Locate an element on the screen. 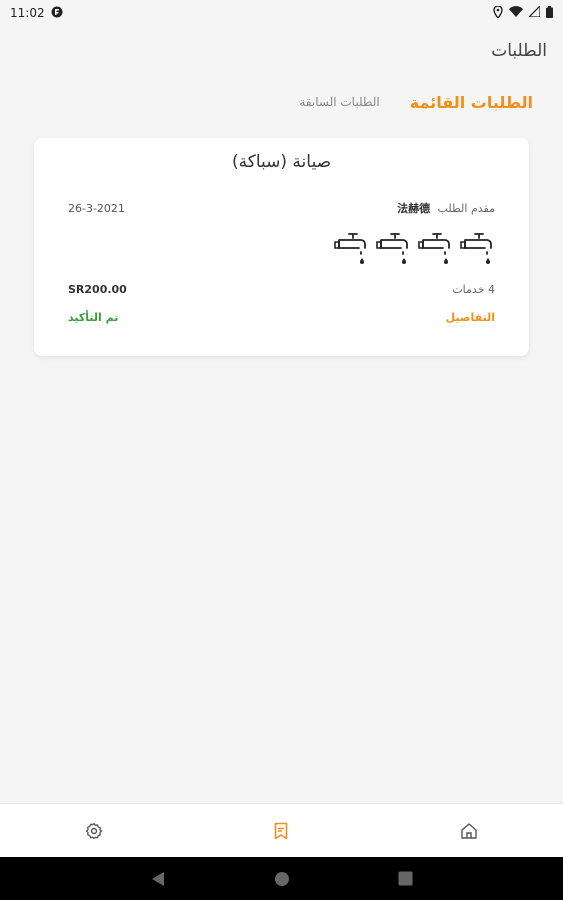 This screenshot has width=563, height=900. system-nav-bar is located at coordinates (281, 878).